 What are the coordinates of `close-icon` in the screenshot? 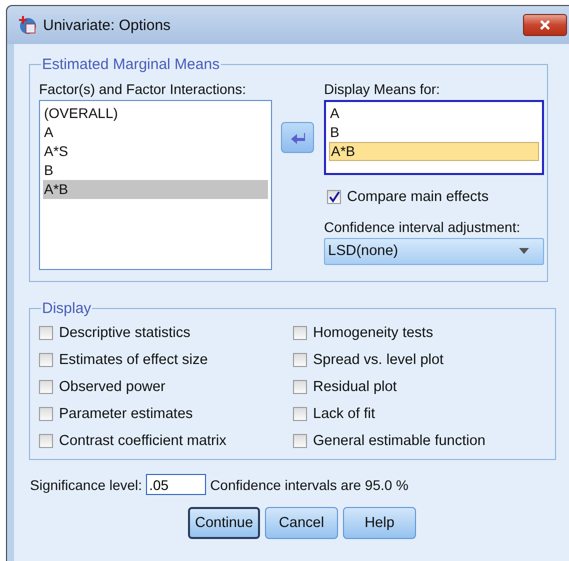 It's located at (545, 25).